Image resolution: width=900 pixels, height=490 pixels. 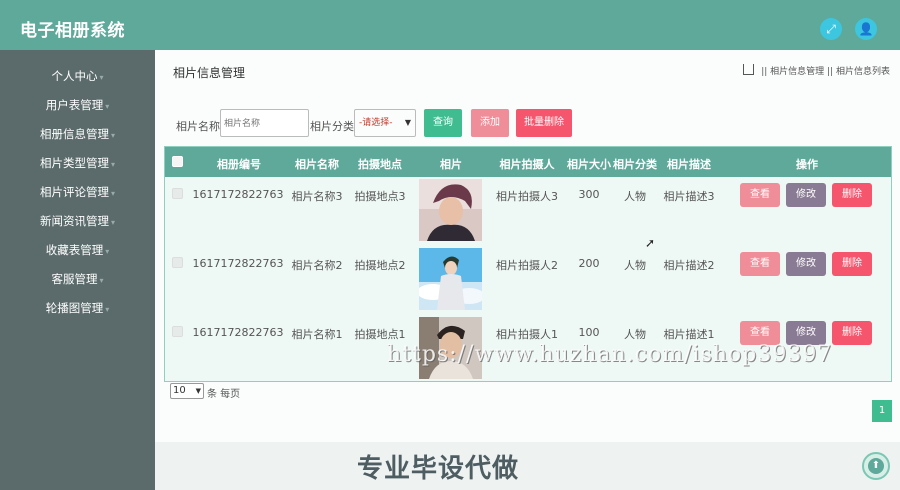 I want to click on photographer-cell: 相片拍摄人1, so click(x=527, y=334).